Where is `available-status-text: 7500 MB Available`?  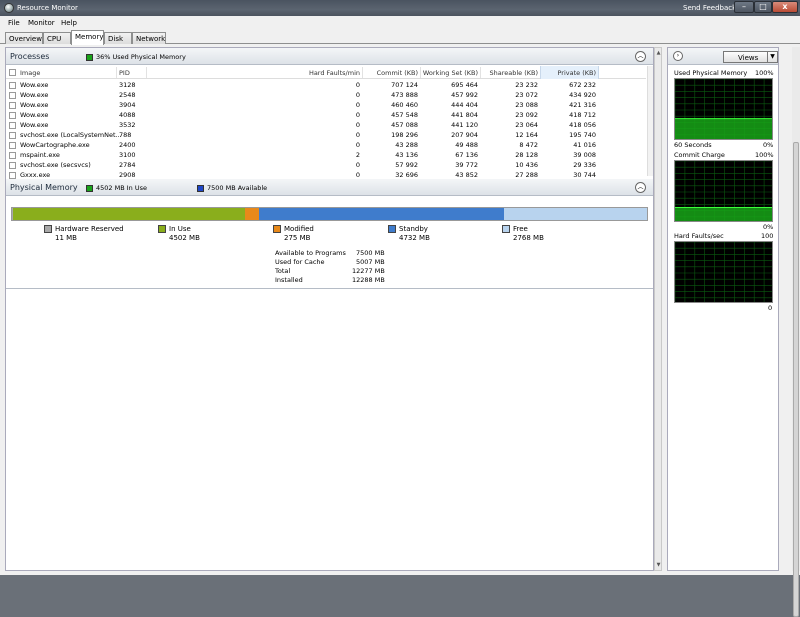 available-status-text: 7500 MB Available is located at coordinates (237, 188).